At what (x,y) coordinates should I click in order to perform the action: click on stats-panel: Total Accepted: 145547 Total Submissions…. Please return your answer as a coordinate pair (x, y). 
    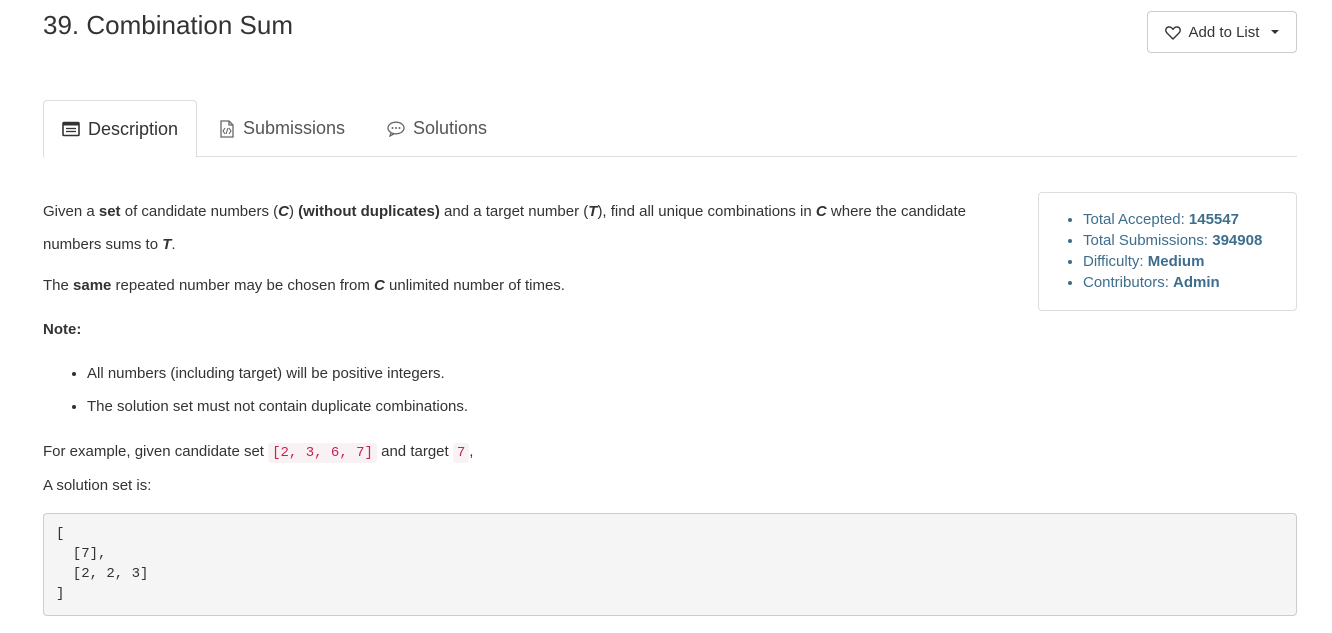
    Looking at the image, I should click on (1167, 251).